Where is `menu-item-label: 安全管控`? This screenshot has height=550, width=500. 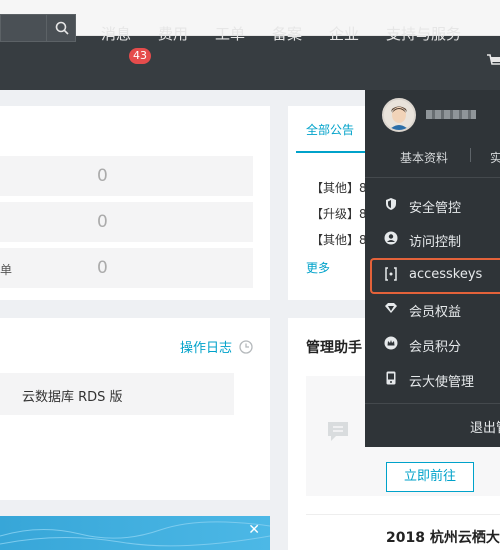 menu-item-label: 安全管控 is located at coordinates (435, 208).